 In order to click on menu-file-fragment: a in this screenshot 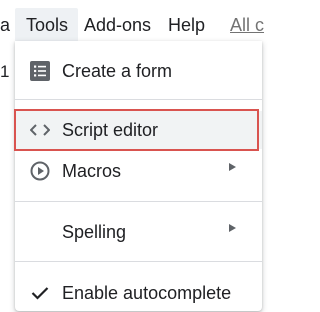, I will do `click(5, 25)`.